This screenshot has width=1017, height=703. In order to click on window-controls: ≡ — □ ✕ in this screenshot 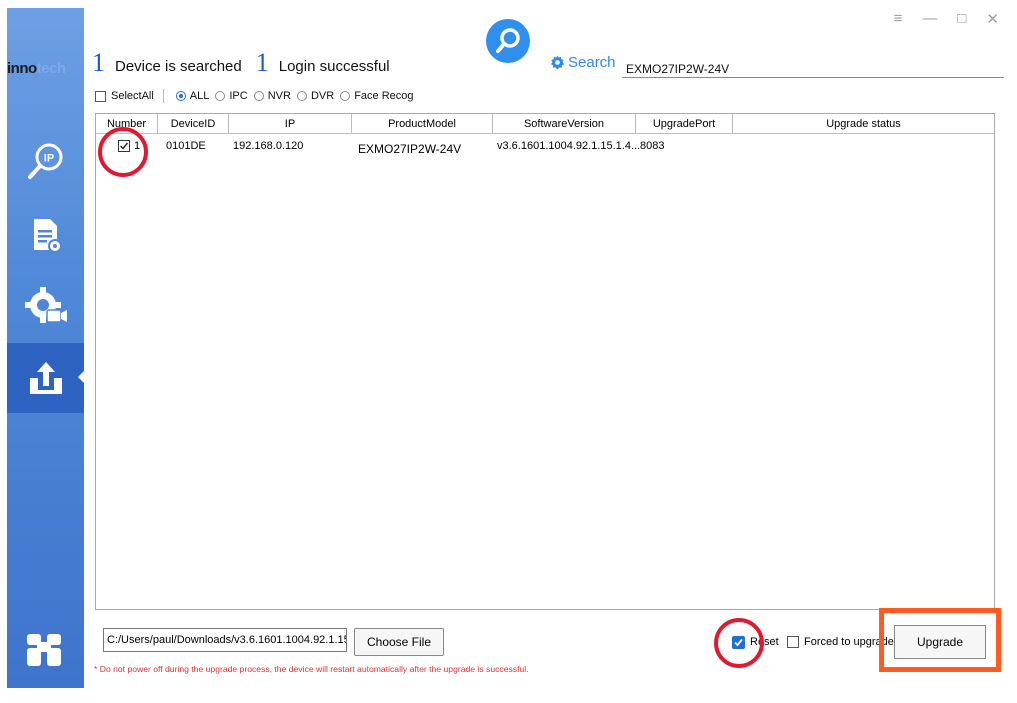, I will do `click(946, 19)`.